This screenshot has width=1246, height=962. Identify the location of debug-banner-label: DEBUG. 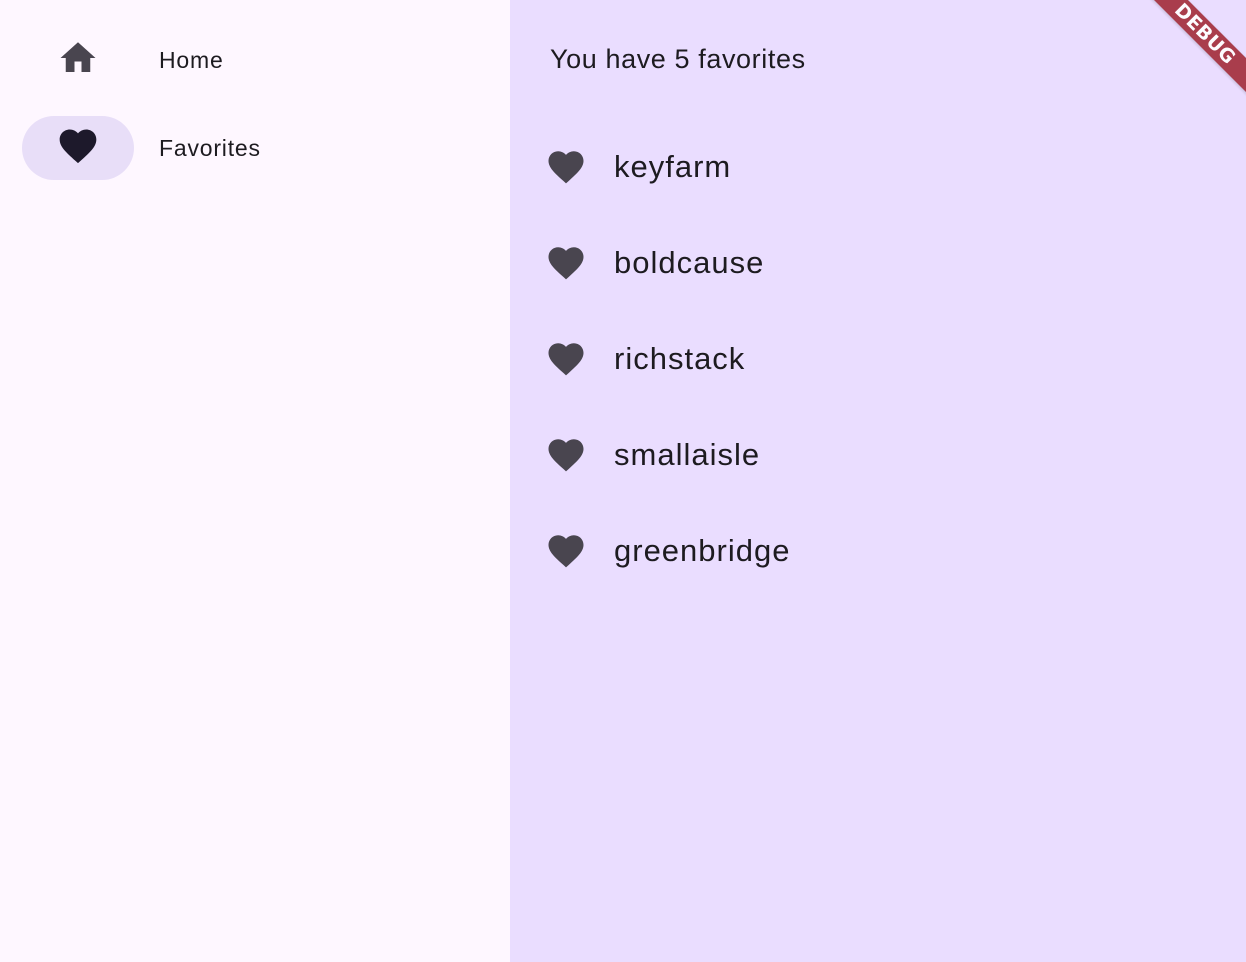
(1191, 51).